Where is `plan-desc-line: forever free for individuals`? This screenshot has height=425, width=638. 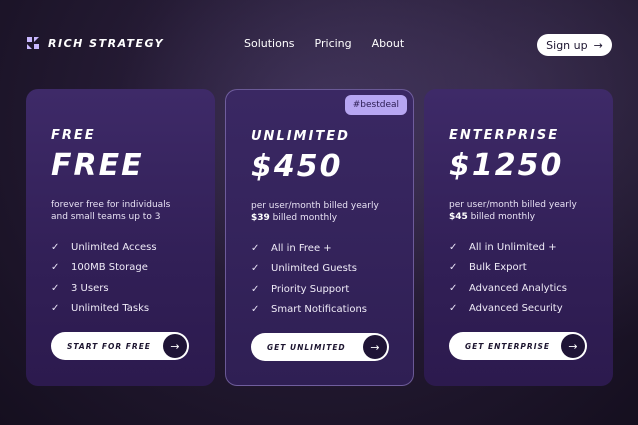
plan-desc-line: forever free for individuals is located at coordinates (111, 205).